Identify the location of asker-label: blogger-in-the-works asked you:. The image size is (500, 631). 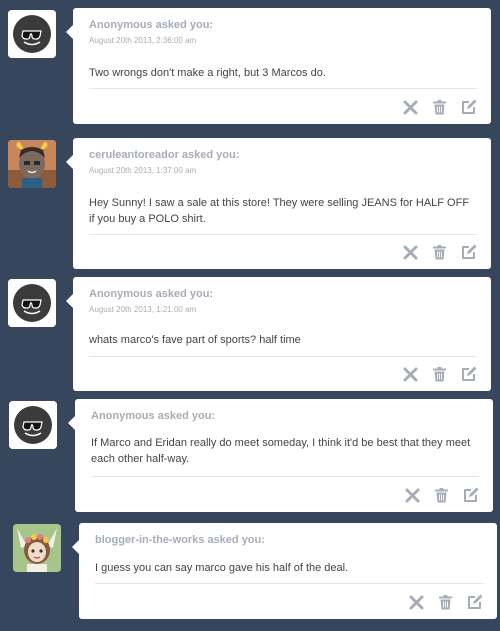
(180, 540).